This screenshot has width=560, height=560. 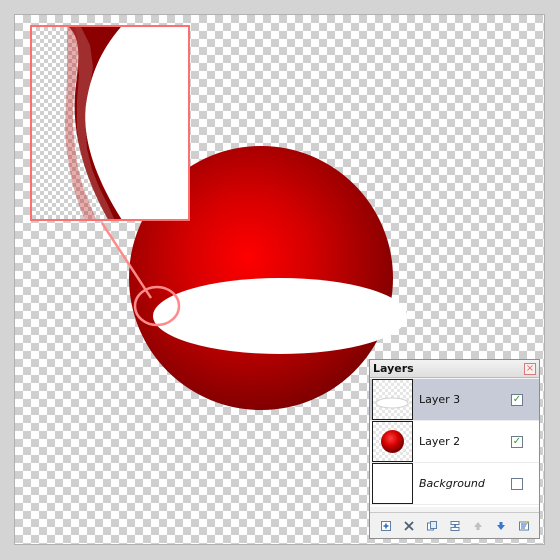 What do you see at coordinates (432, 526) in the screenshot?
I see `duplicate-layer-icon` at bounding box center [432, 526].